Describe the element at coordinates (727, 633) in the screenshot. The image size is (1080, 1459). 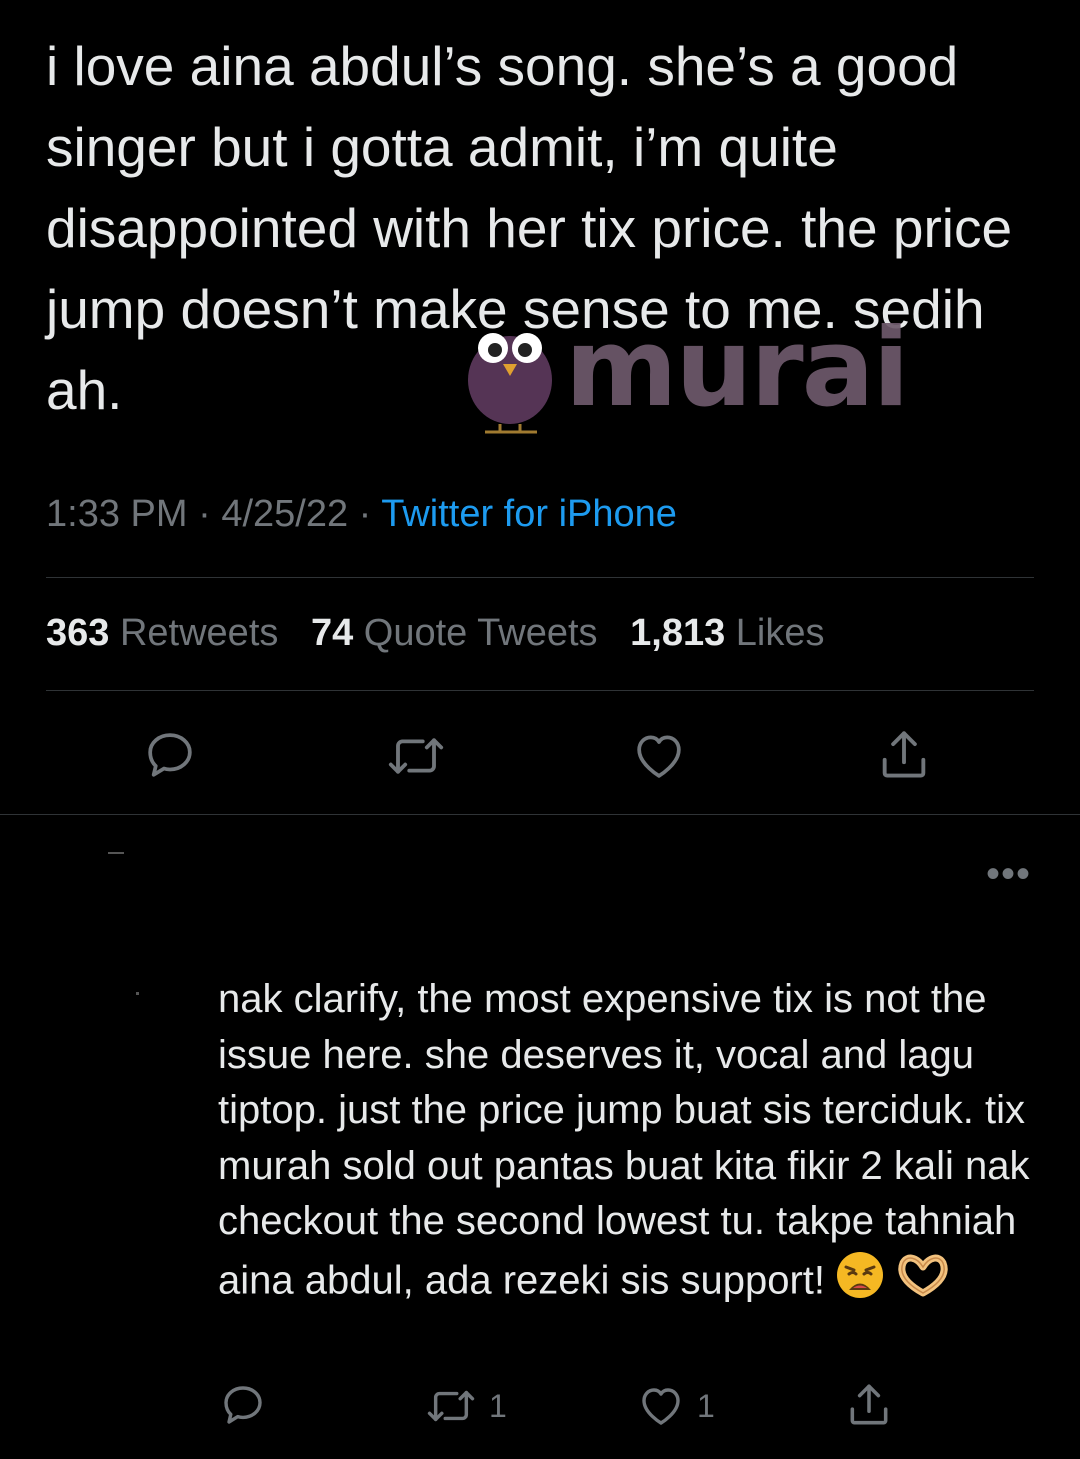
I see `likes-stat: 1,813 Likes` at that location.